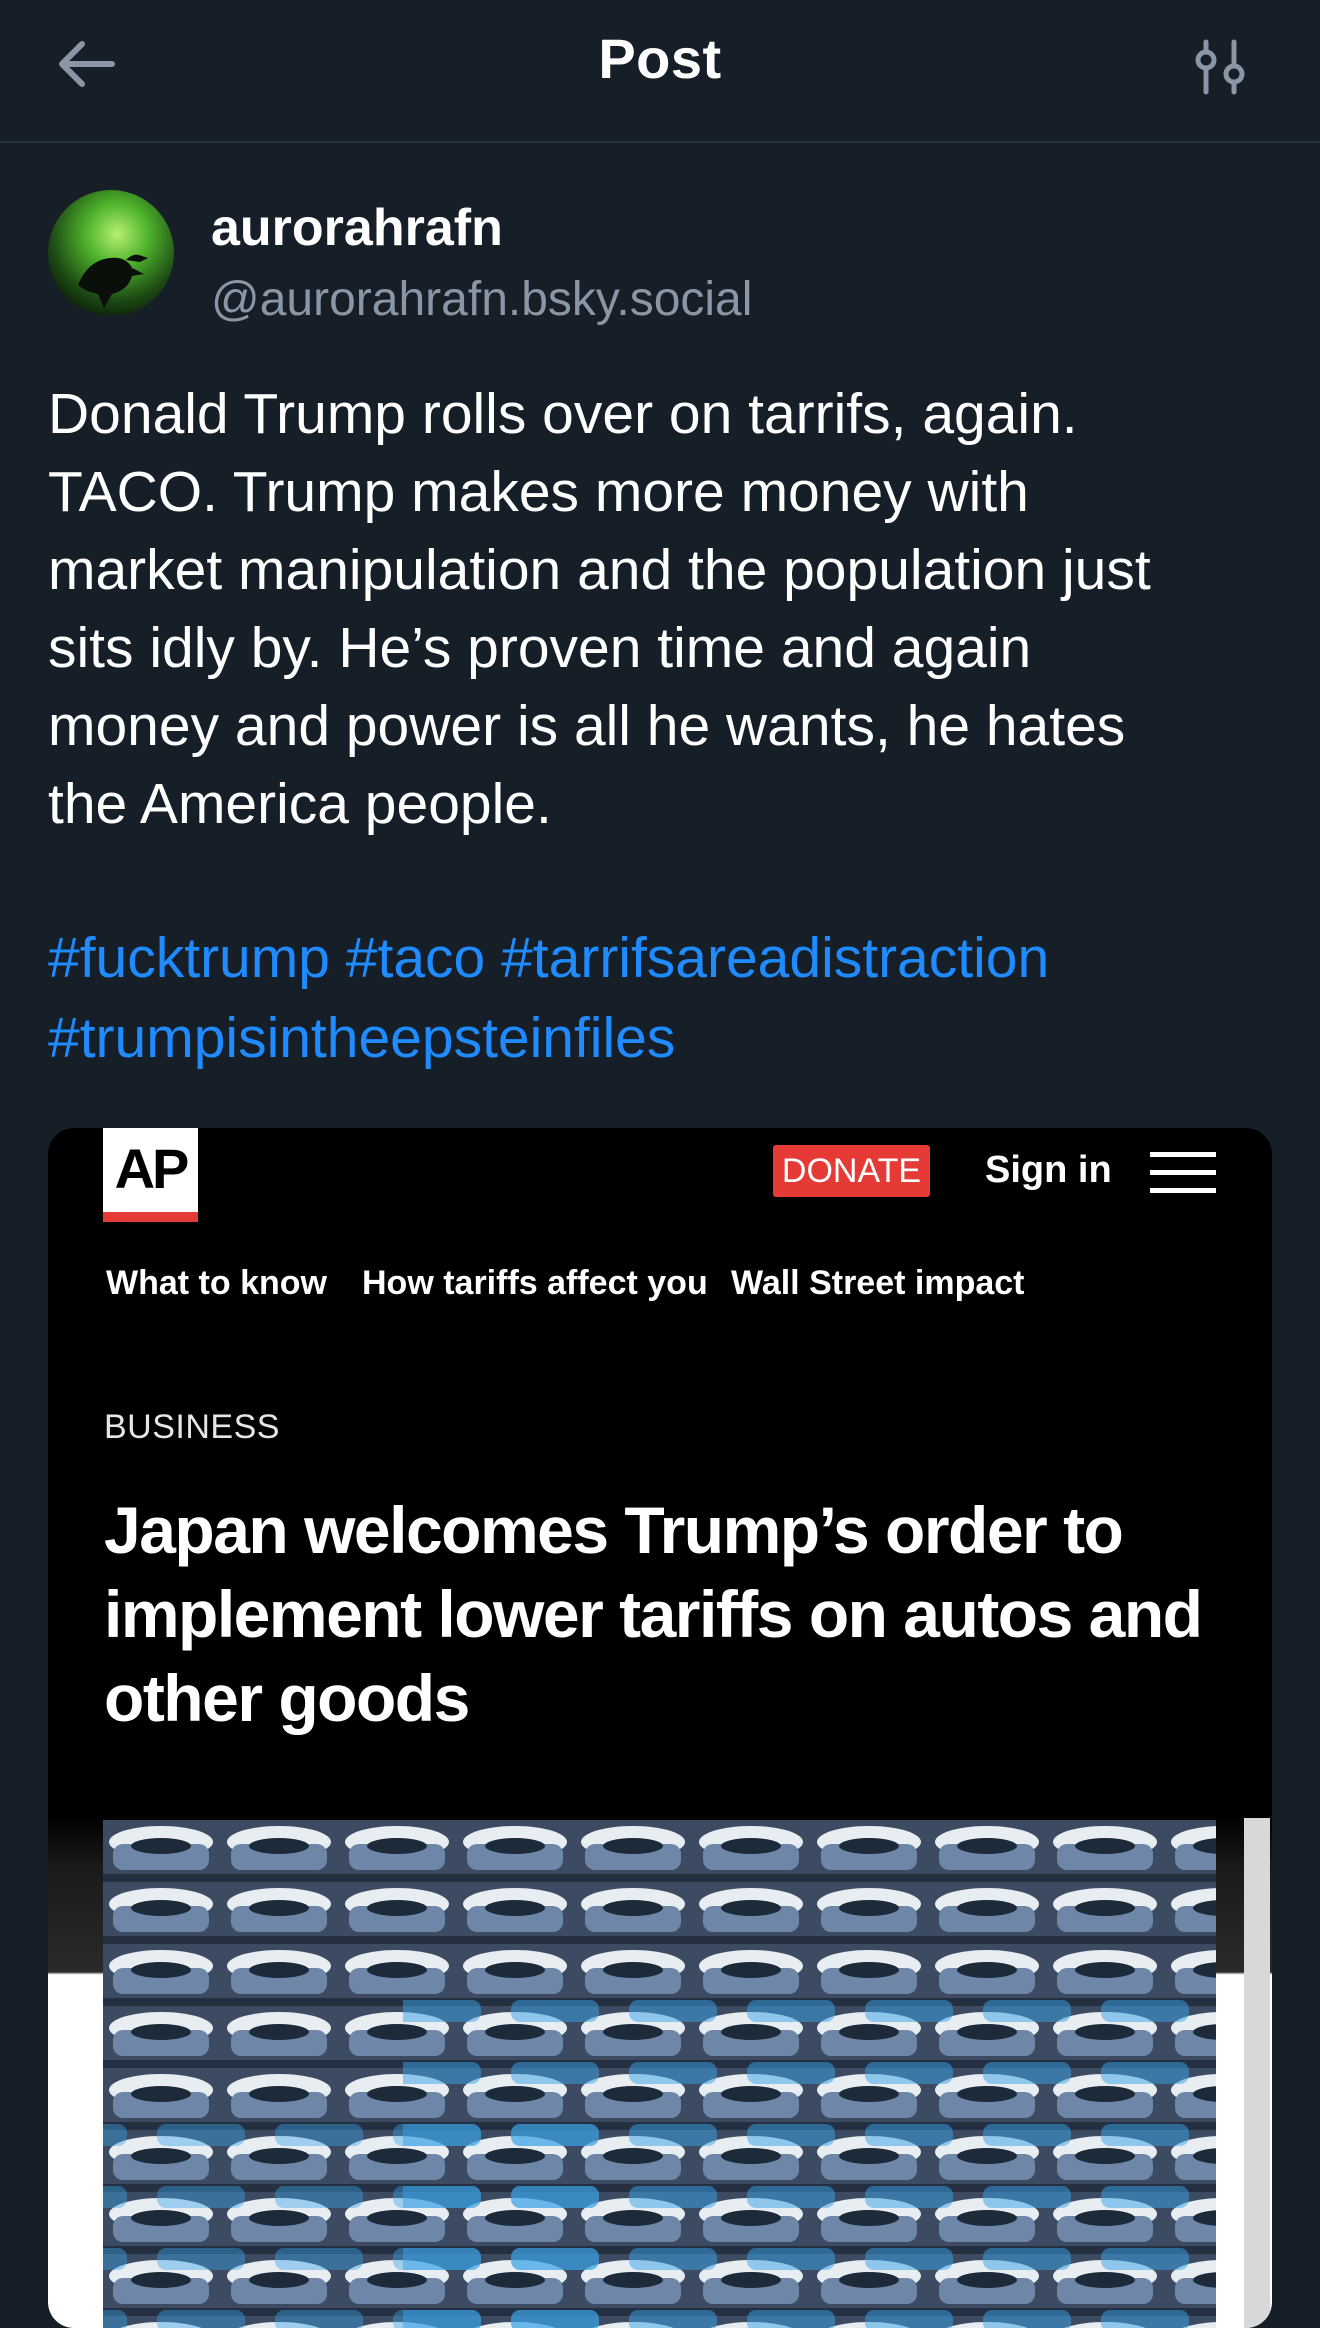 The width and height of the screenshot is (1320, 2328). I want to click on hashtag-link: #tarrifsareadistraction, so click(775, 958).